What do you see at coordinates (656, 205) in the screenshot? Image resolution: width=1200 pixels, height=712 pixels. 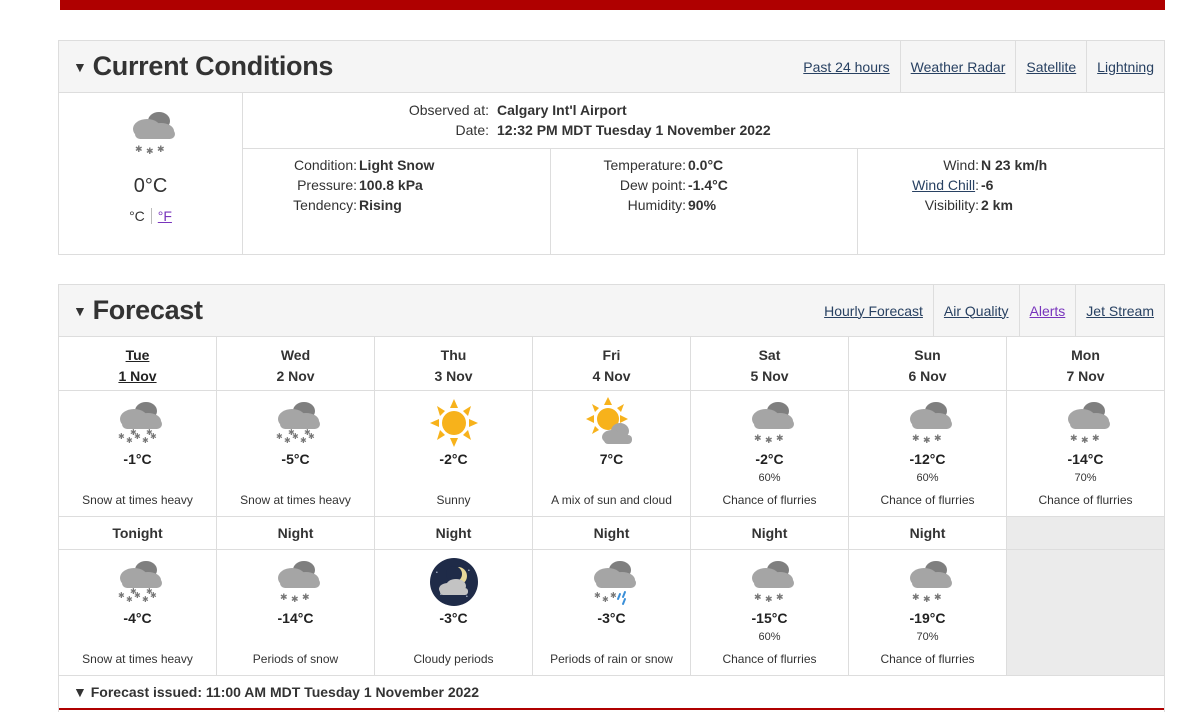 I see `humidity-label: Humidity:` at bounding box center [656, 205].